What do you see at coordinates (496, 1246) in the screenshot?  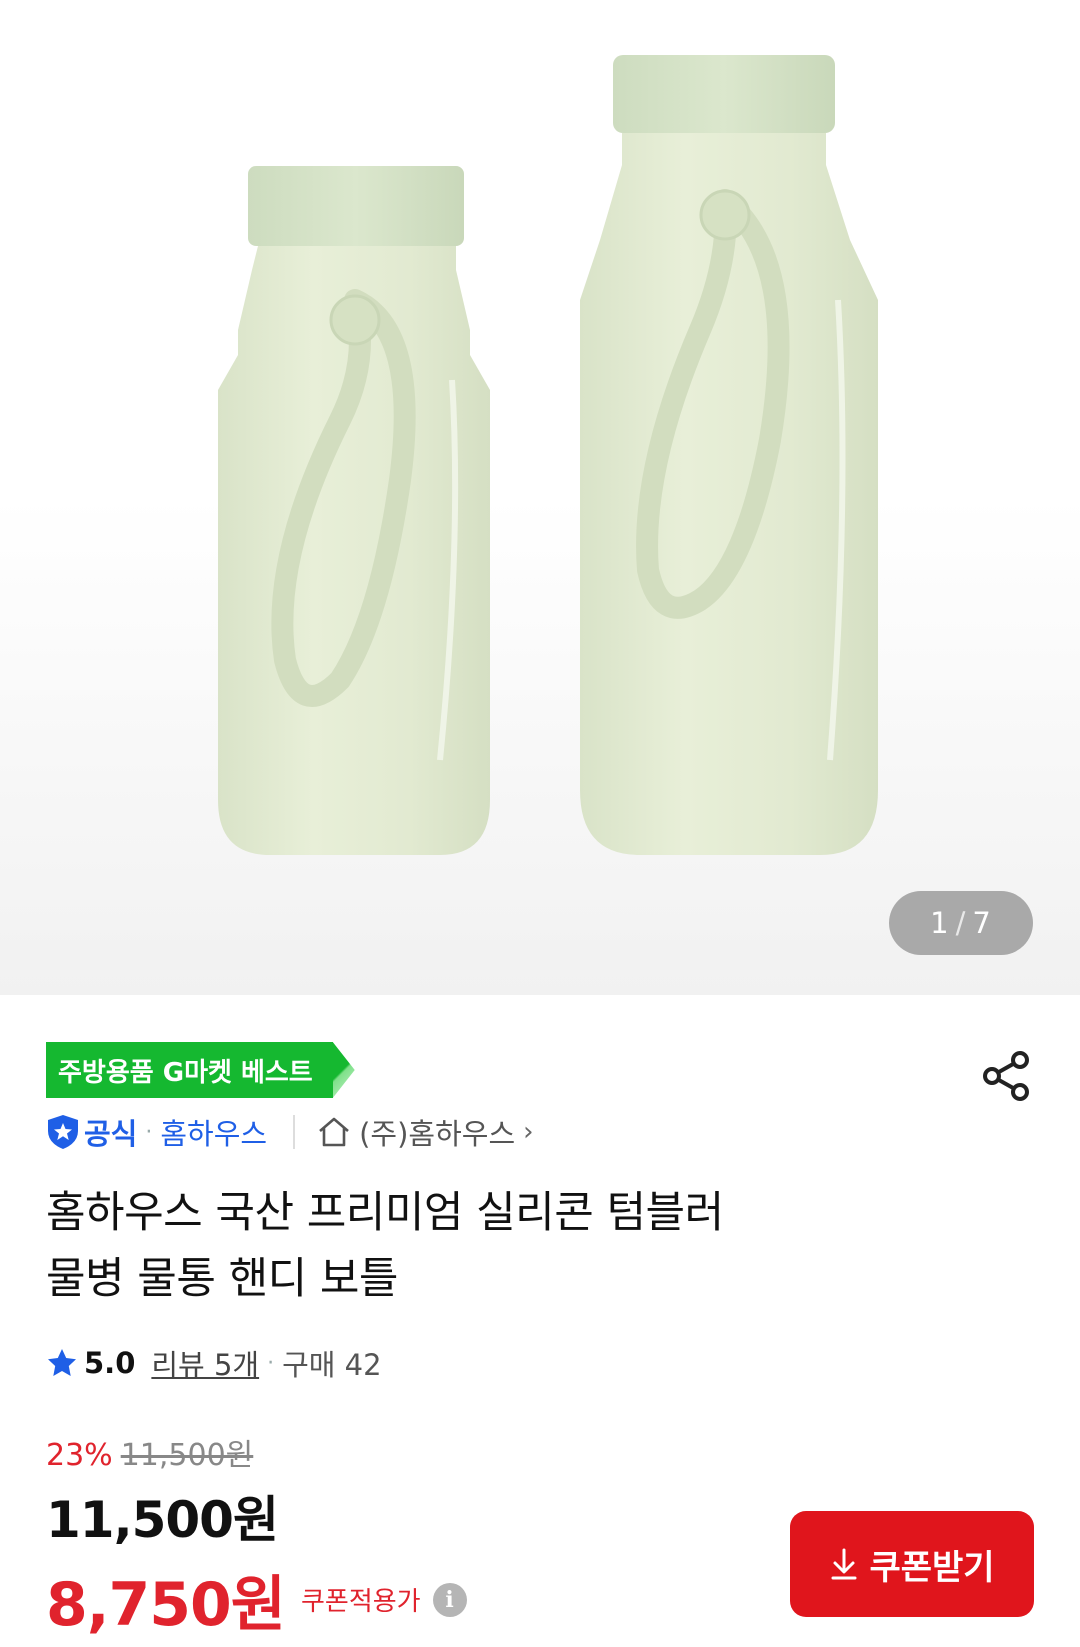 I see `product-title: 홈하우스 국산 프리미엄 실리콘 텀블러 물병 물통 핸디 보틀` at bounding box center [496, 1246].